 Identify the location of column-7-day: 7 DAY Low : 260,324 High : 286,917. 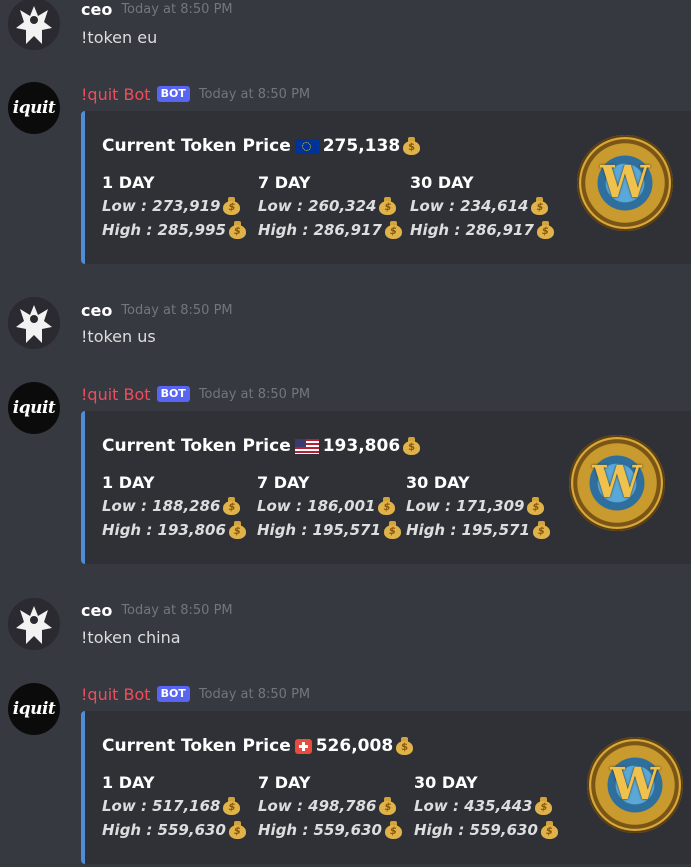
(330, 207).